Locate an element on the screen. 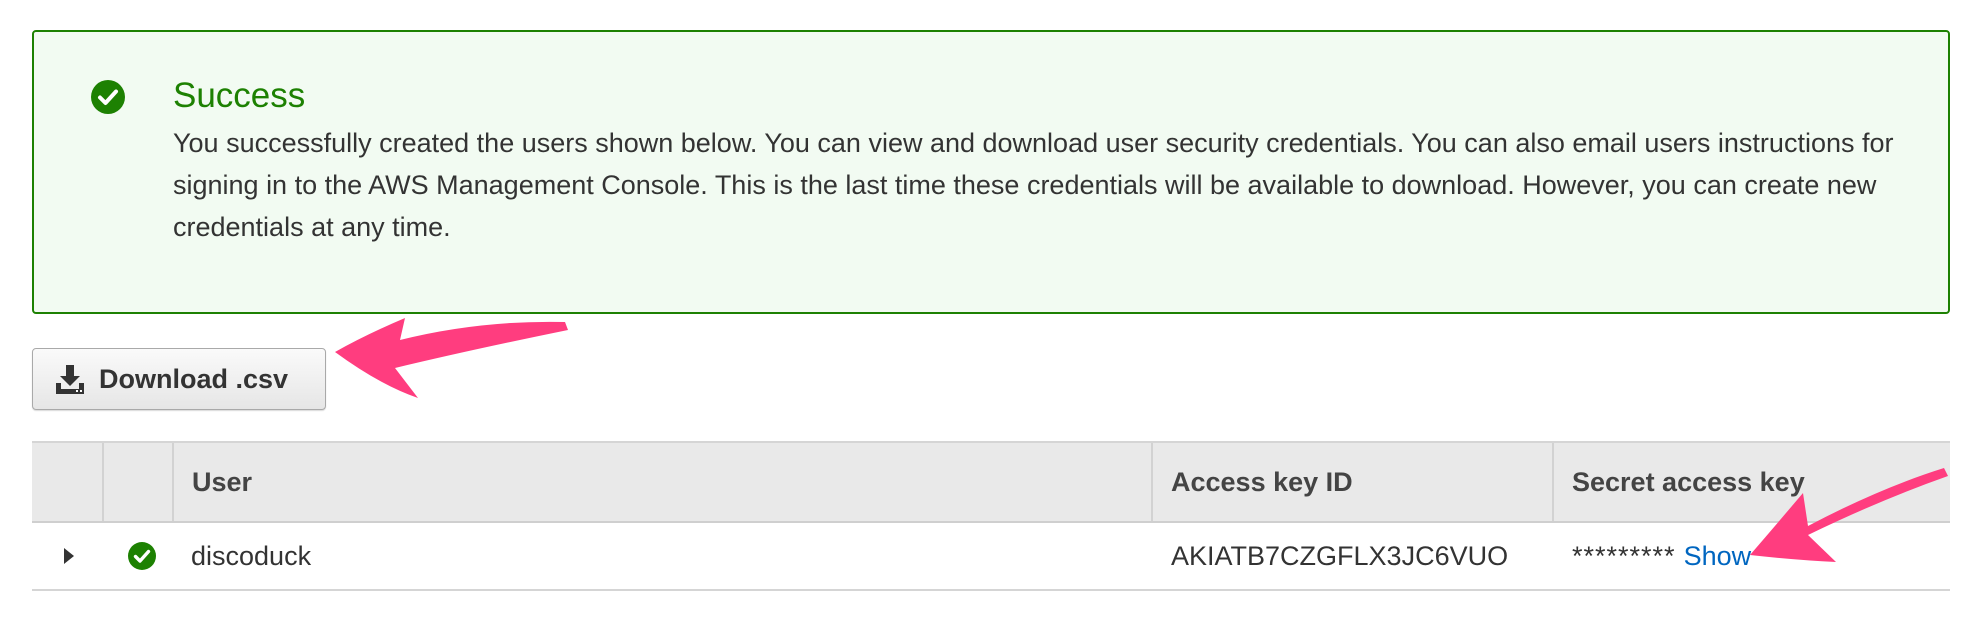 This screenshot has width=1982, height=638. masked-secret: ********* is located at coordinates (1624, 555).